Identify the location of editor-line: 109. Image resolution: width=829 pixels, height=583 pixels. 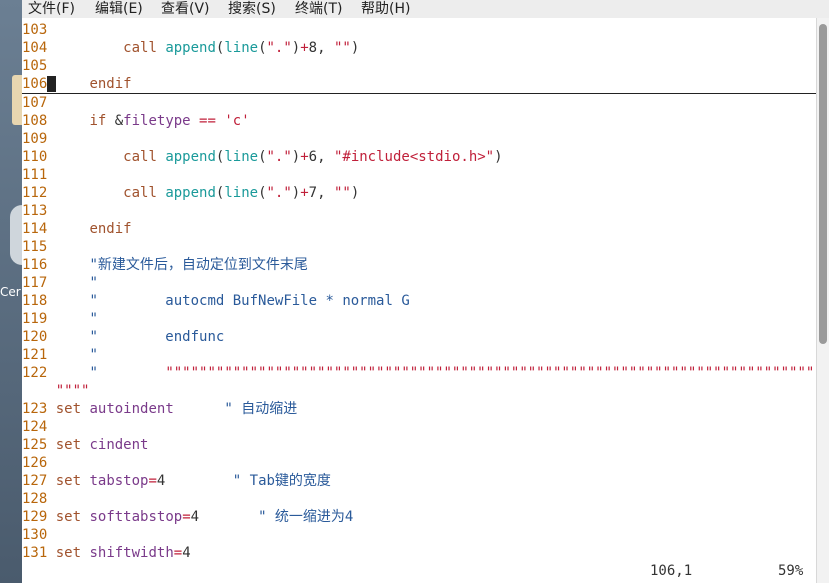
(419, 139).